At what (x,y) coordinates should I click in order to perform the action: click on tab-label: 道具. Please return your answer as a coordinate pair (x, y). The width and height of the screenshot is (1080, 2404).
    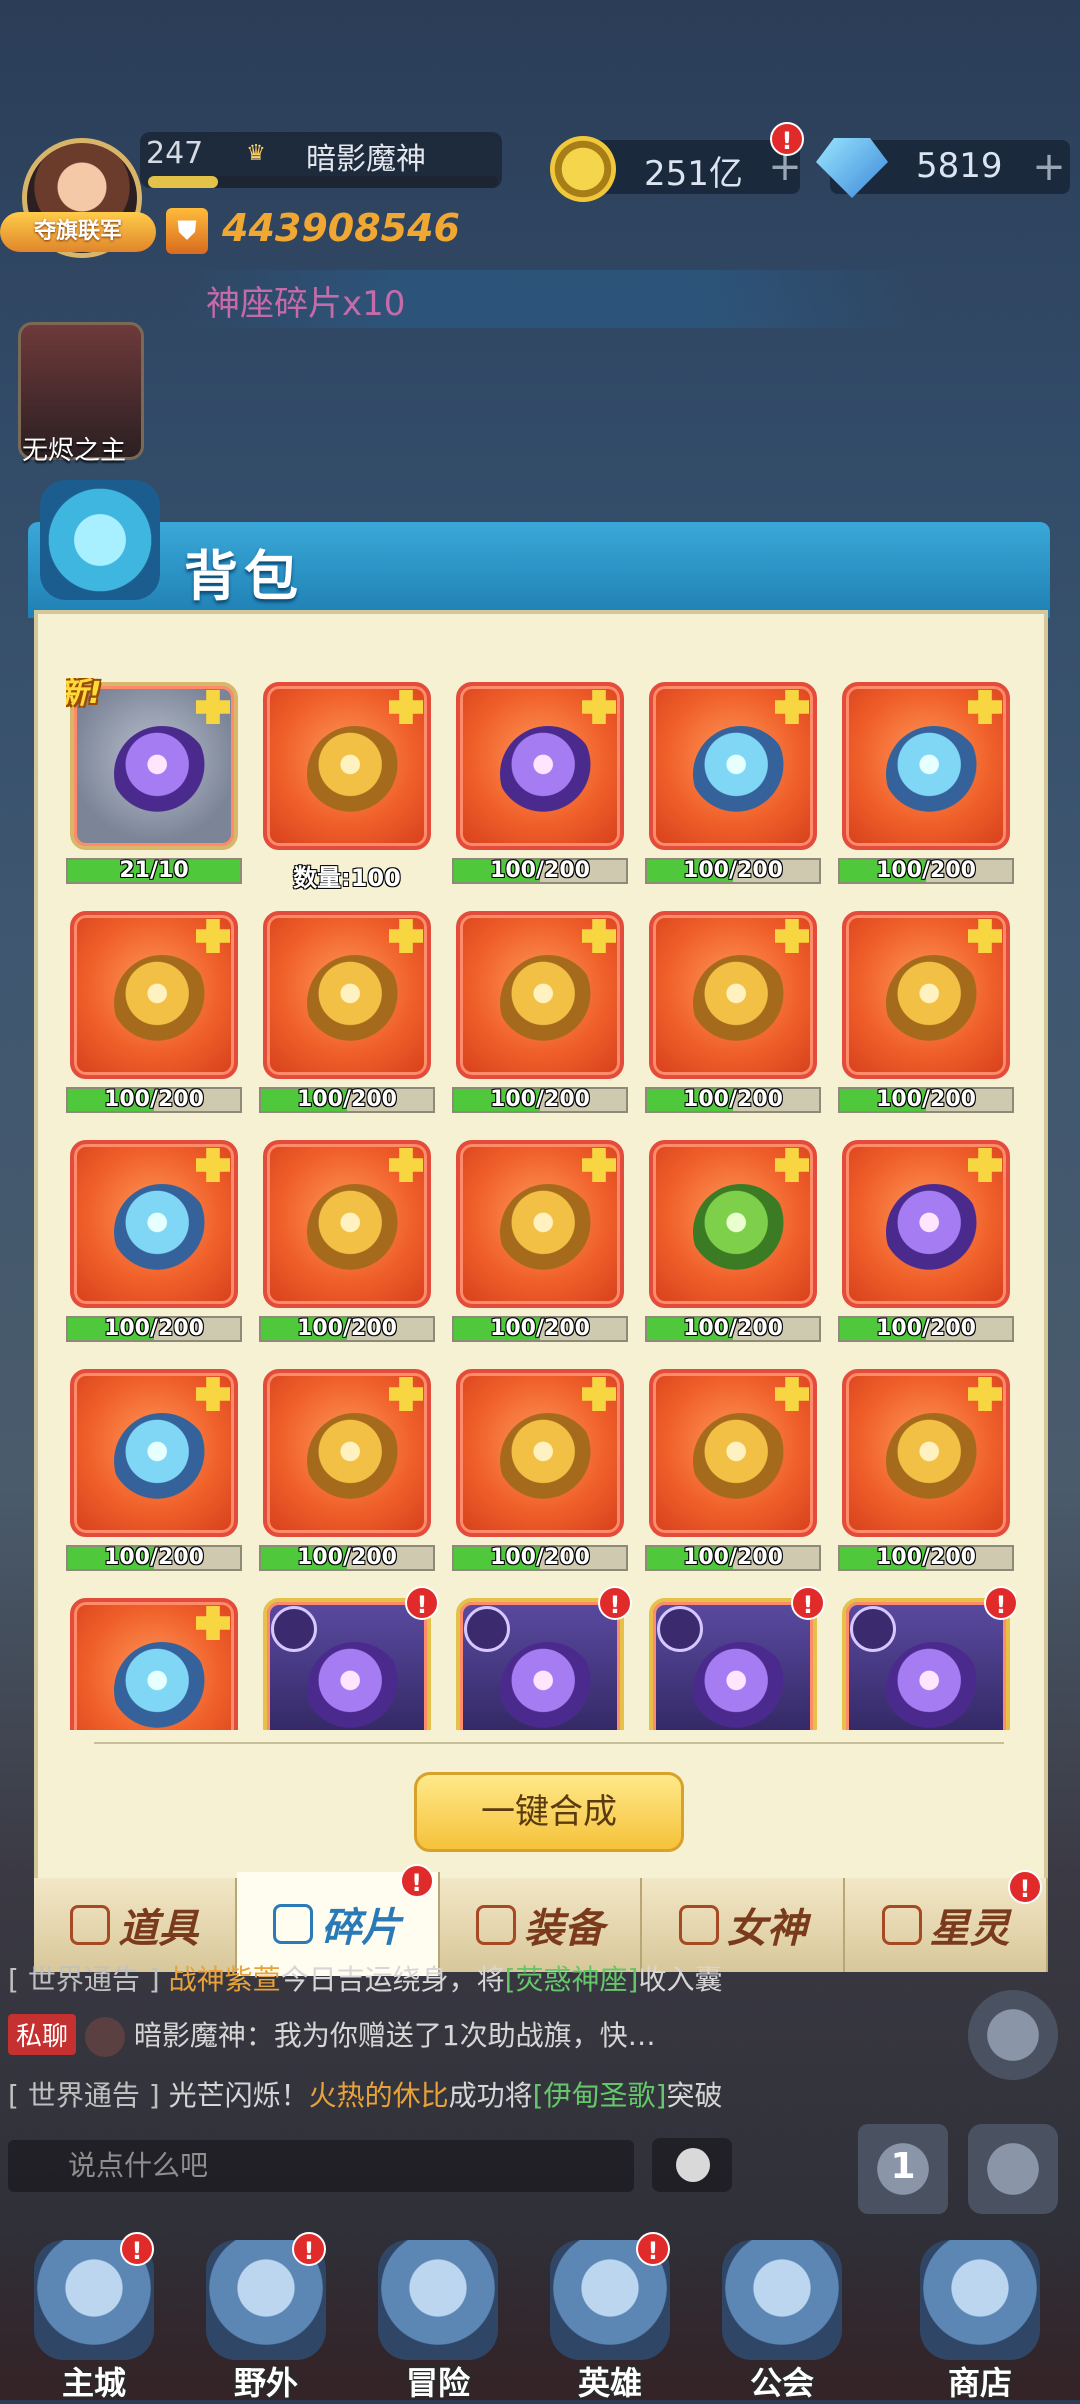
    Looking at the image, I should click on (158, 1929).